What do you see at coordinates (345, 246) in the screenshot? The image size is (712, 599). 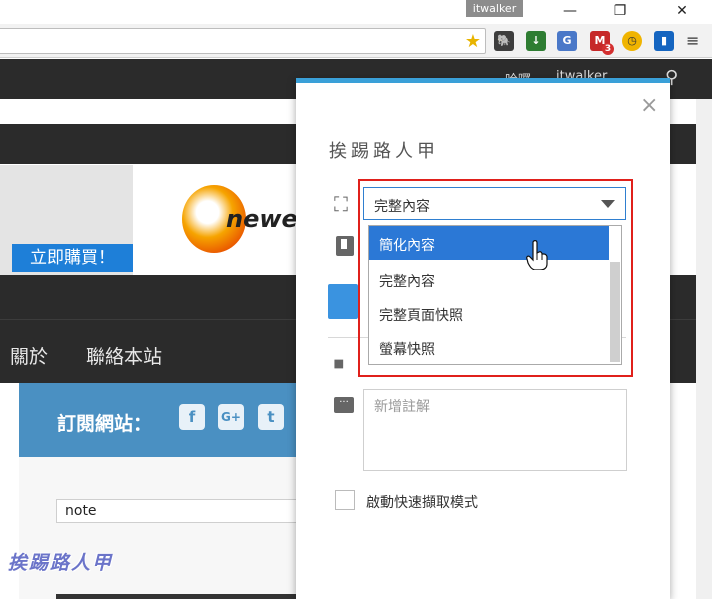 I see `notebook-icon` at bounding box center [345, 246].